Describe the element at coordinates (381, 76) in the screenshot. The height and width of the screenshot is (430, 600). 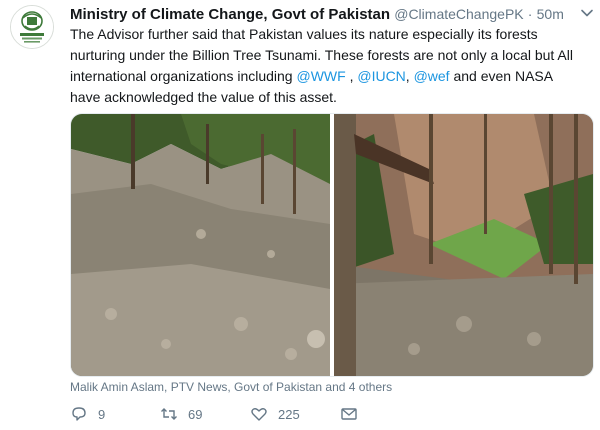
I see `mention-iucn: @IUCN` at that location.